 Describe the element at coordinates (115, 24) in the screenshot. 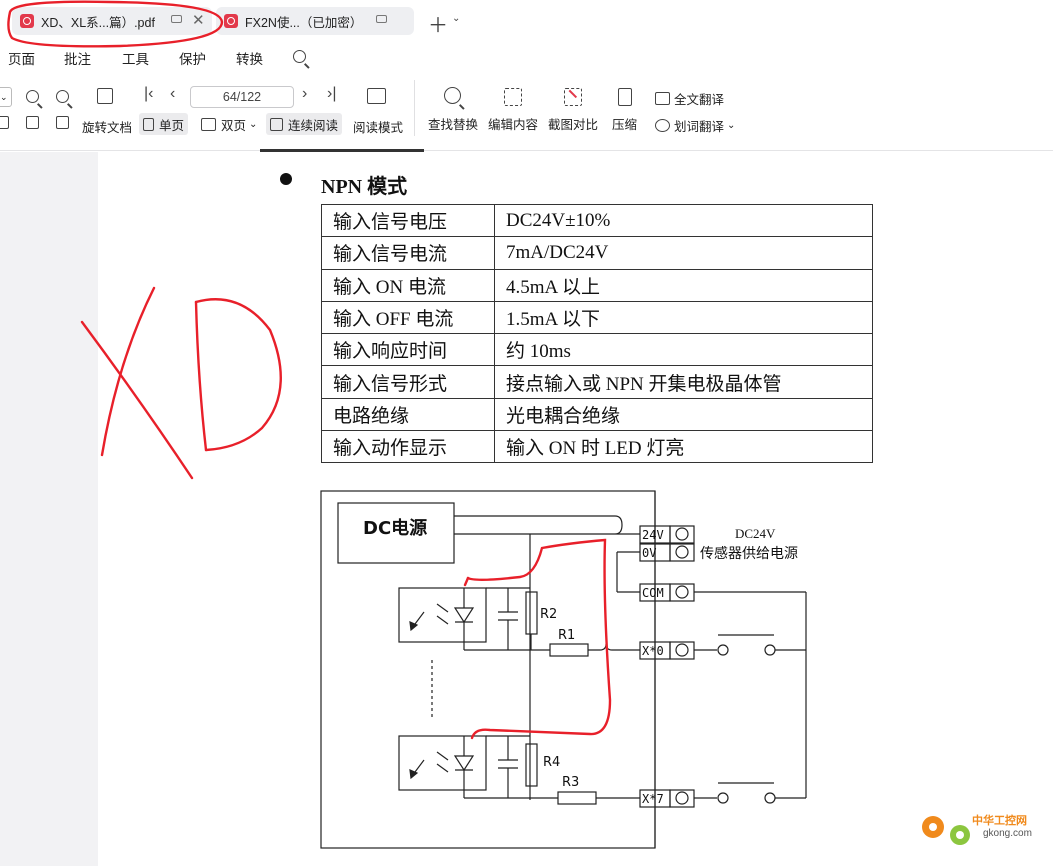

I see `tab-highlight-scribble` at that location.